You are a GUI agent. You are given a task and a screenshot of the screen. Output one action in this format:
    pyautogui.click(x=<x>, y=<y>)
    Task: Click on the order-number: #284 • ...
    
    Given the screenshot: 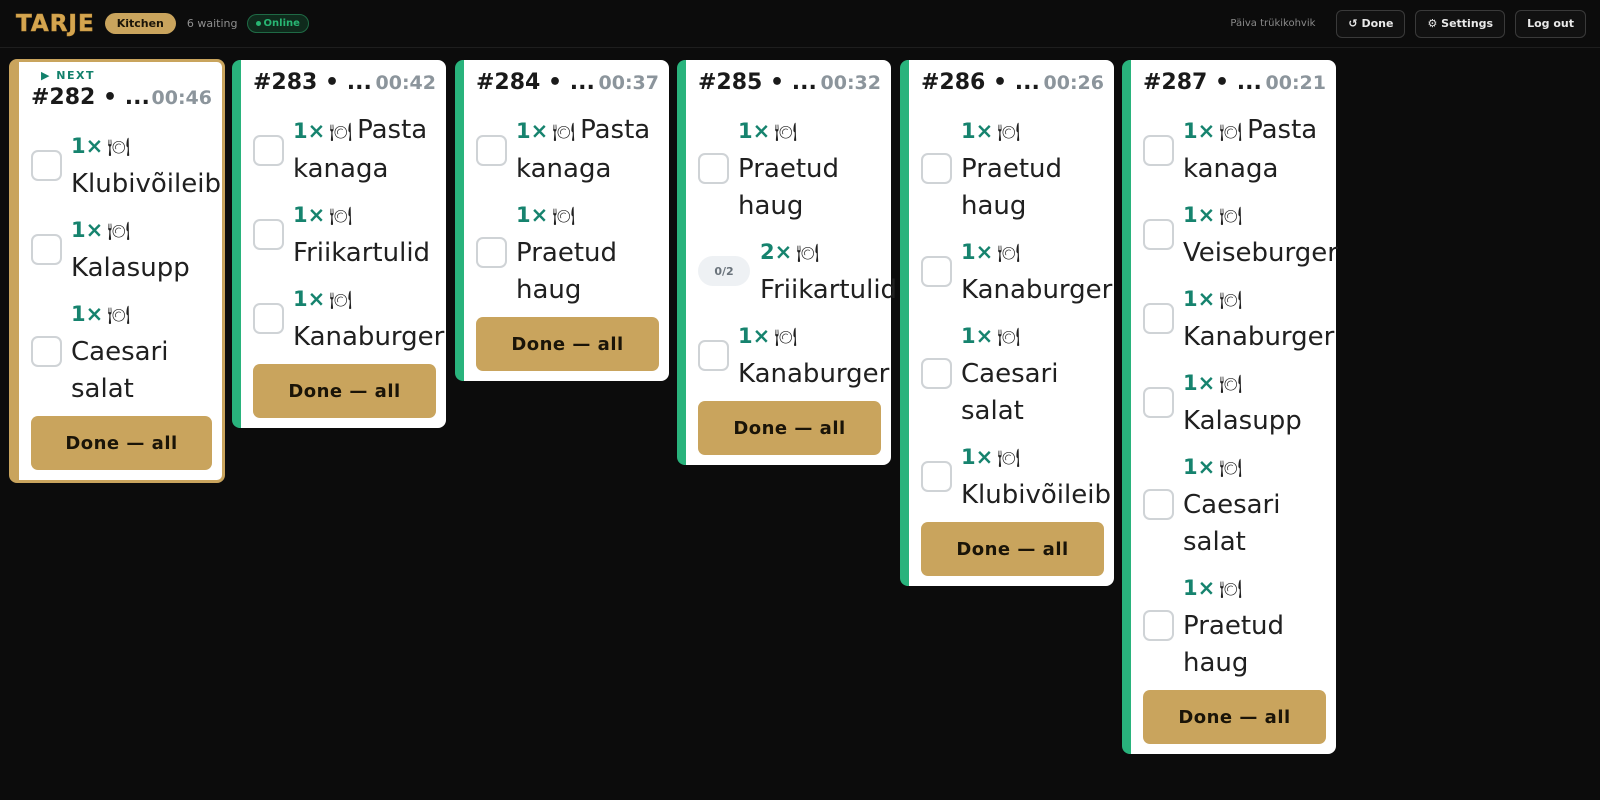 What is the action you would take?
    pyautogui.click(x=535, y=82)
    